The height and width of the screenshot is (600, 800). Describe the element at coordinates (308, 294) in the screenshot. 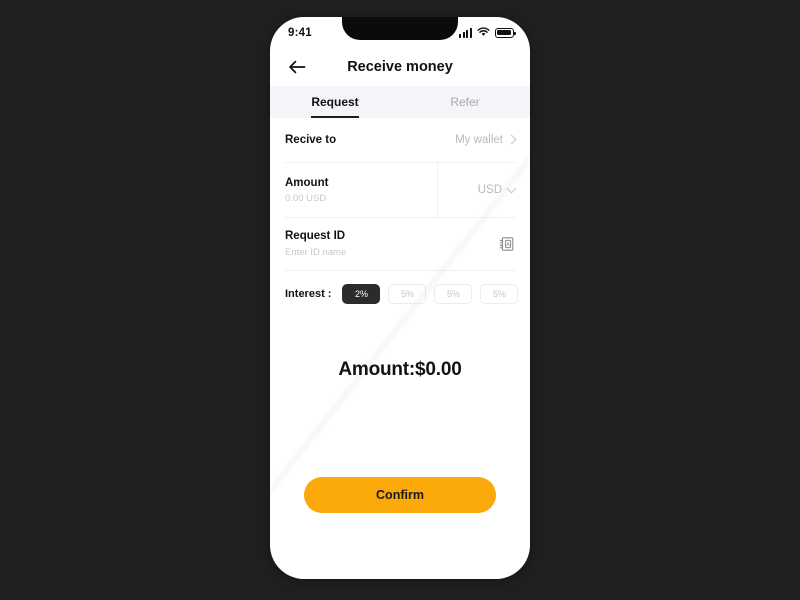

I see `interest-label: Interest :` at that location.